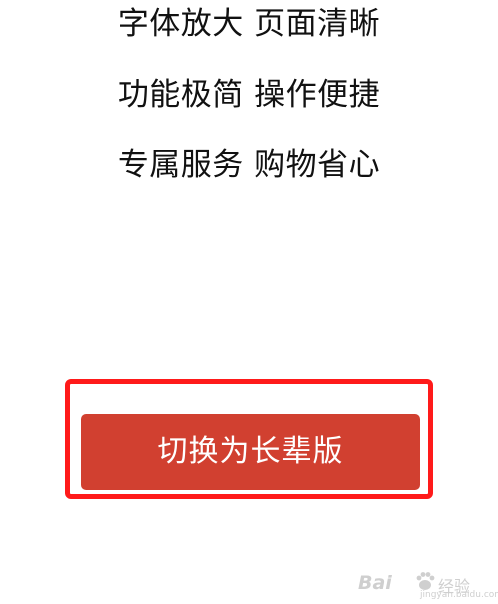 The image size is (498, 604). What do you see at coordinates (250, 452) in the screenshot?
I see `switch-to-elder-mode-button: 切换为长辈版` at bounding box center [250, 452].